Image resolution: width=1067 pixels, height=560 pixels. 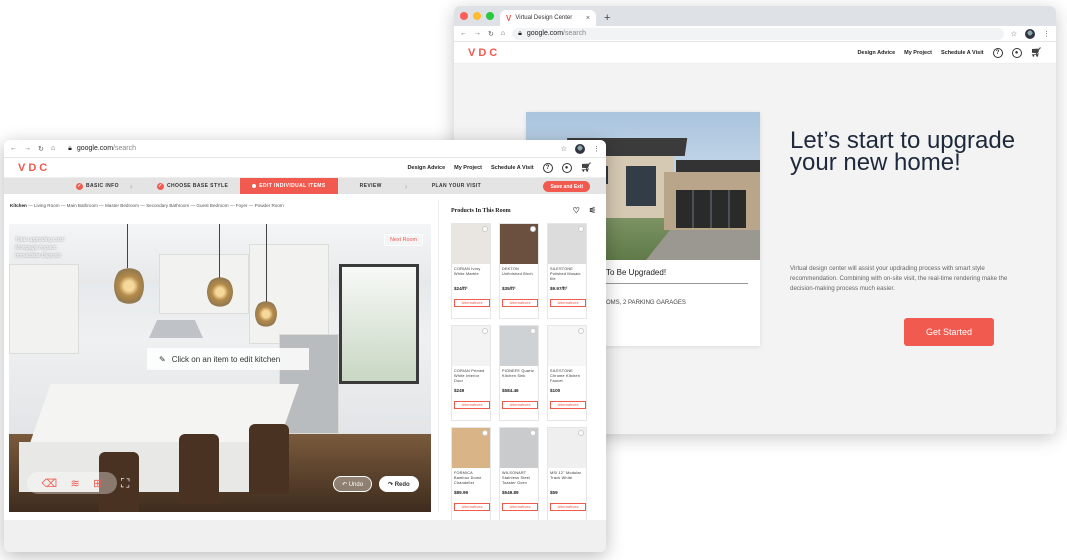 I want to click on browser-tab: V Virtual Design Center ×, so click(x=548, y=18).